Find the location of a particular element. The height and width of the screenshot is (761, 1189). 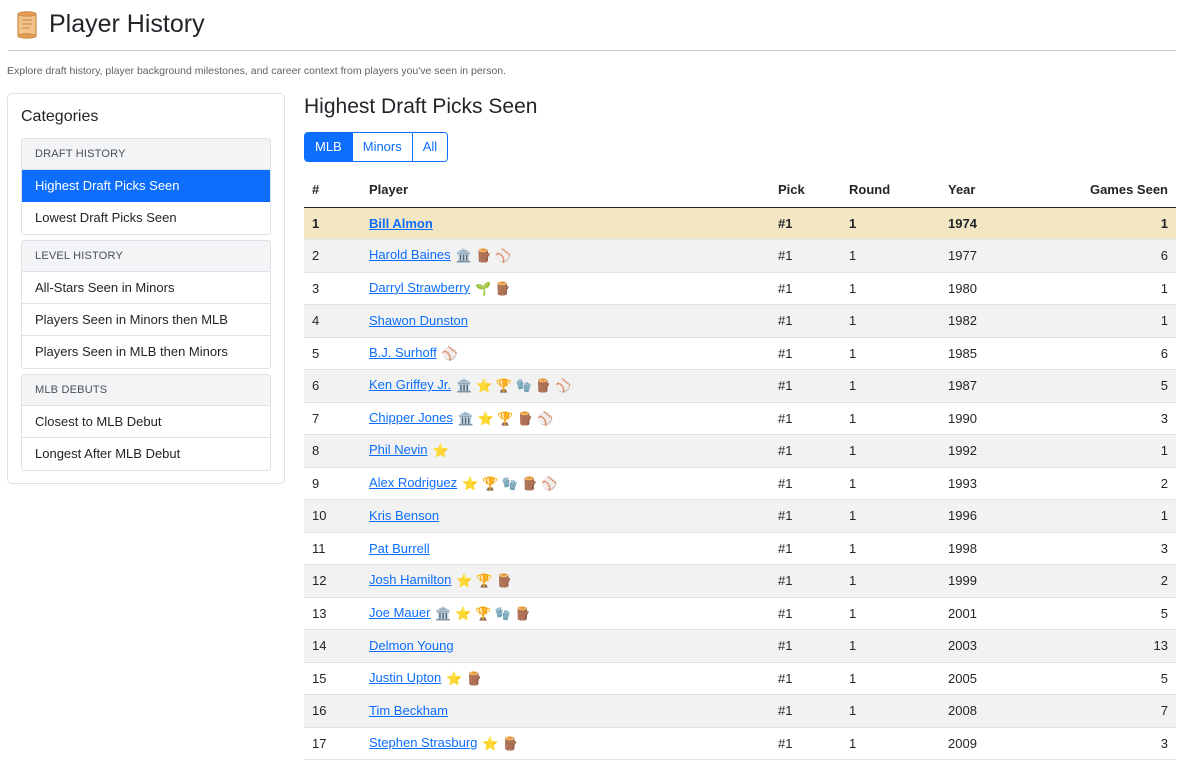

player-cell: B.J. Surhoff ⚾ is located at coordinates (565, 353).